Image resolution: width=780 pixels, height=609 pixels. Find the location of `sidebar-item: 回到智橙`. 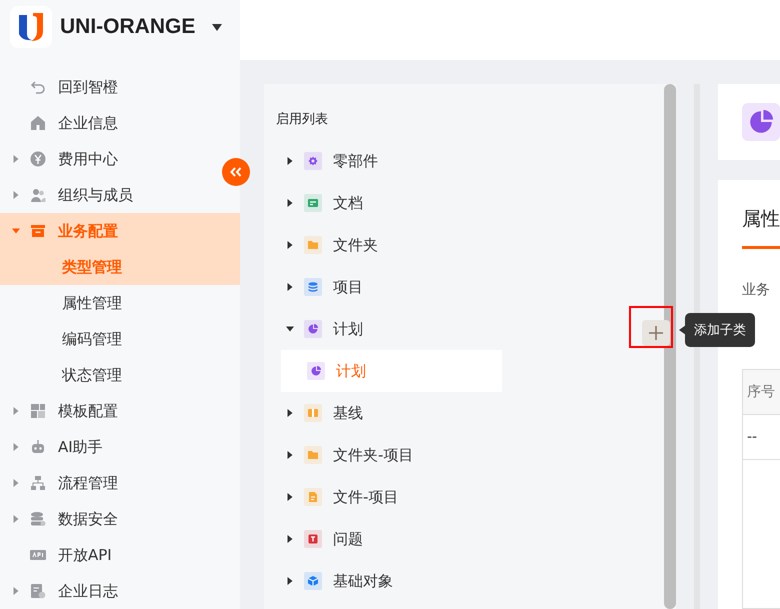

sidebar-item: 回到智橙 is located at coordinates (108, 87).